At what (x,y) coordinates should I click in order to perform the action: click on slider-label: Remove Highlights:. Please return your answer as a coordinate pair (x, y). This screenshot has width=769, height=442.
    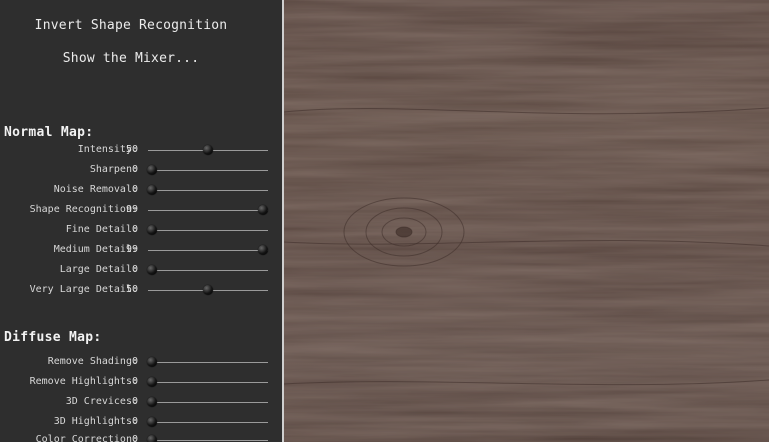
    Looking at the image, I should click on (83, 381).